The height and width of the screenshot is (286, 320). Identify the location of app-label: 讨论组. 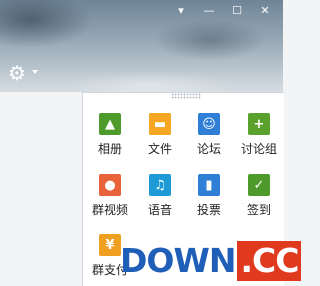
(258, 149).